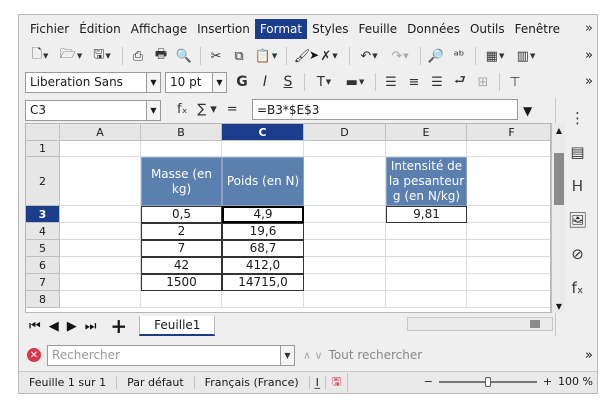 This screenshot has height=410, width=614. What do you see at coordinates (263, 248) in the screenshot?
I see `weight-cell: 68,7` at bounding box center [263, 248].